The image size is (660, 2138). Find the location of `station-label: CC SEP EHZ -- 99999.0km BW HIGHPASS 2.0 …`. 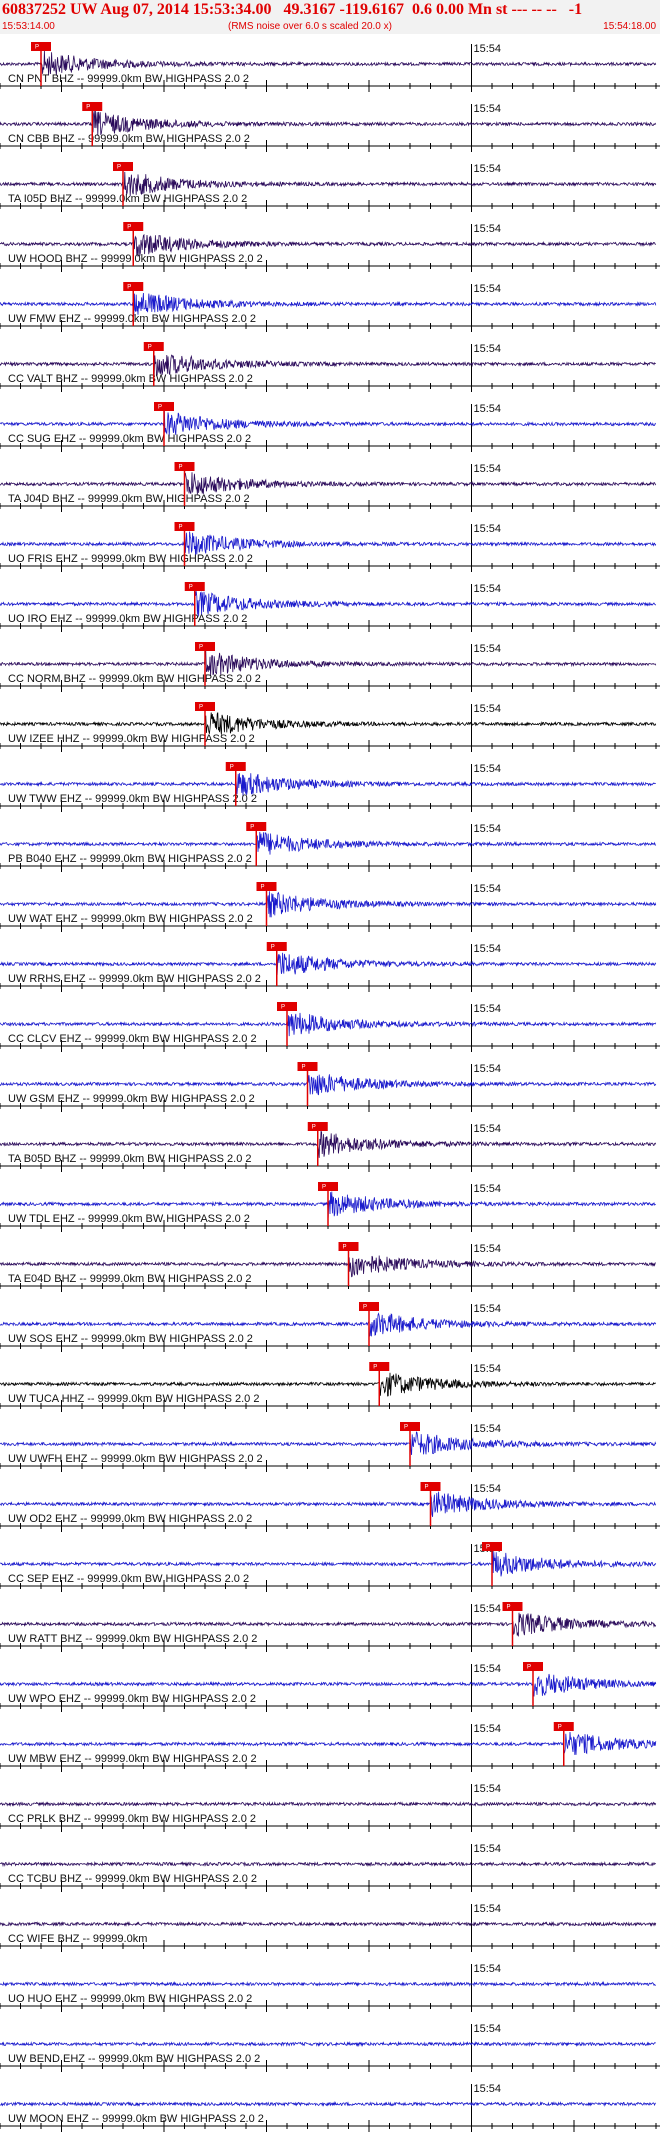

station-label: CC SEP EHZ -- 99999.0km BW HIGHPASS 2.0 … is located at coordinates (128, 1579).